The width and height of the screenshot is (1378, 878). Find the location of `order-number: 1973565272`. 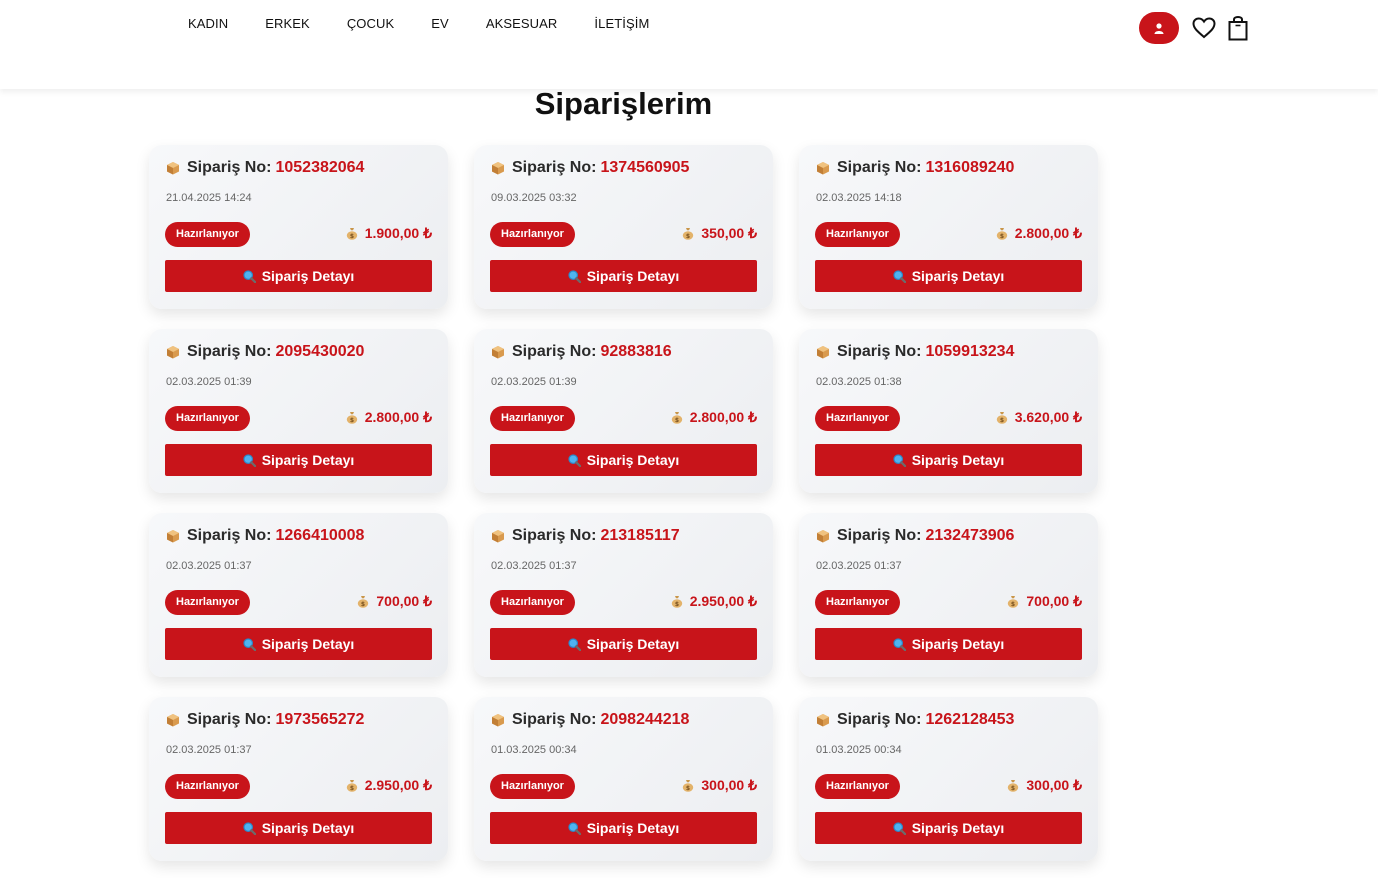

order-number: 1973565272 is located at coordinates (320, 719).